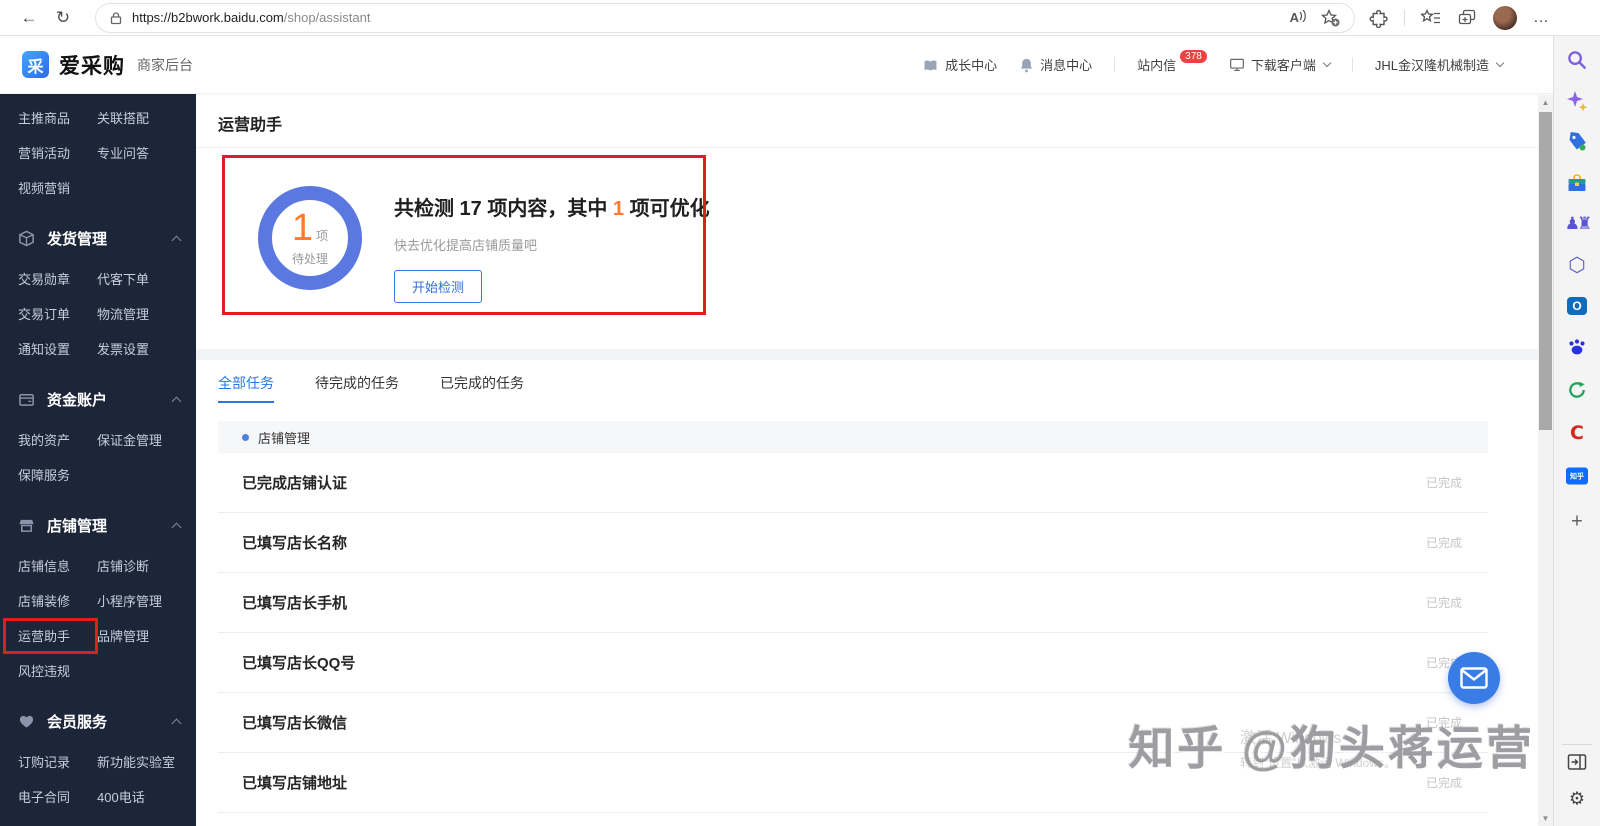 This screenshot has width=1600, height=826. What do you see at coordinates (853, 603) in the screenshot?
I see `task-row: 已填写店长手机 已完成` at bounding box center [853, 603].